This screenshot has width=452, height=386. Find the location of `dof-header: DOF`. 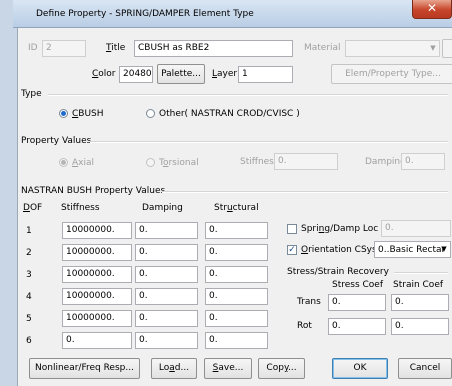

dof-header: DOF is located at coordinates (33, 208).